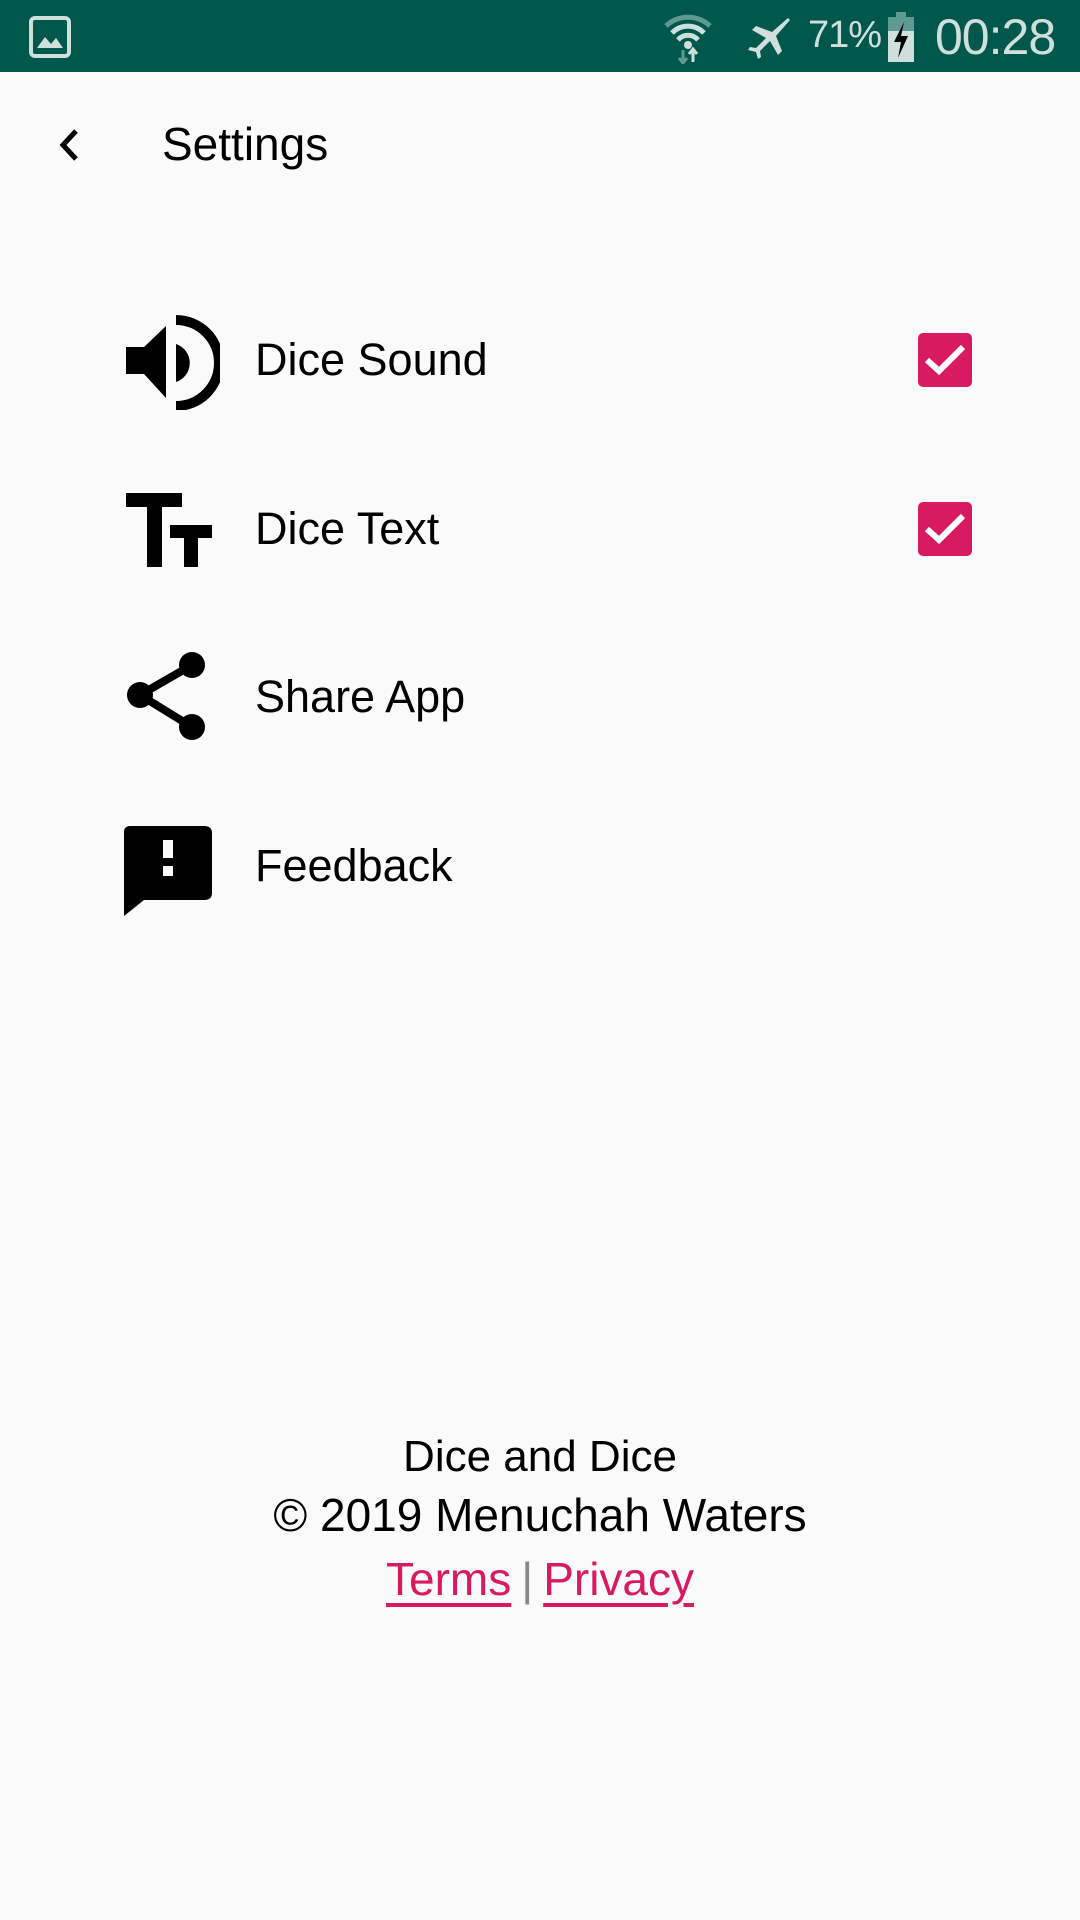 The height and width of the screenshot is (1920, 1080). What do you see at coordinates (166, 696) in the screenshot?
I see `share-icon` at bounding box center [166, 696].